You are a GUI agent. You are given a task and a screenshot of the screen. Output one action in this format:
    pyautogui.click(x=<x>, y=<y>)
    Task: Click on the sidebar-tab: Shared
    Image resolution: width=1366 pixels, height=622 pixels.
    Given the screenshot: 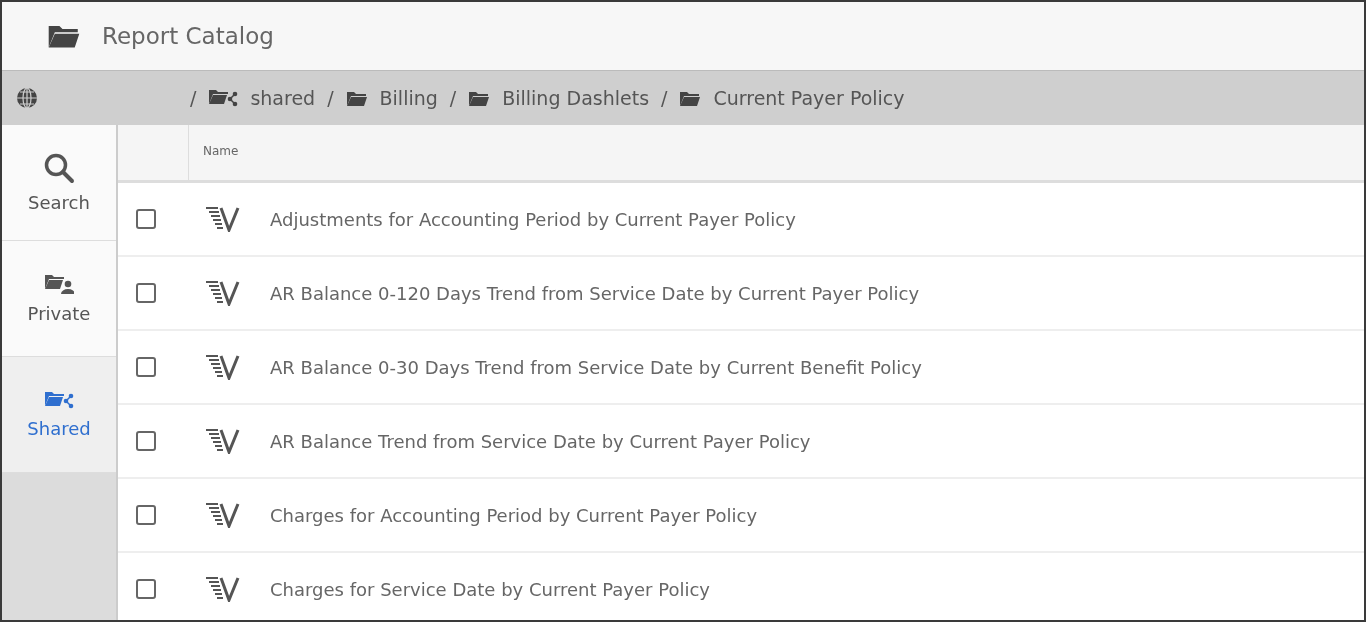 What is the action you would take?
    pyautogui.click(x=59, y=415)
    